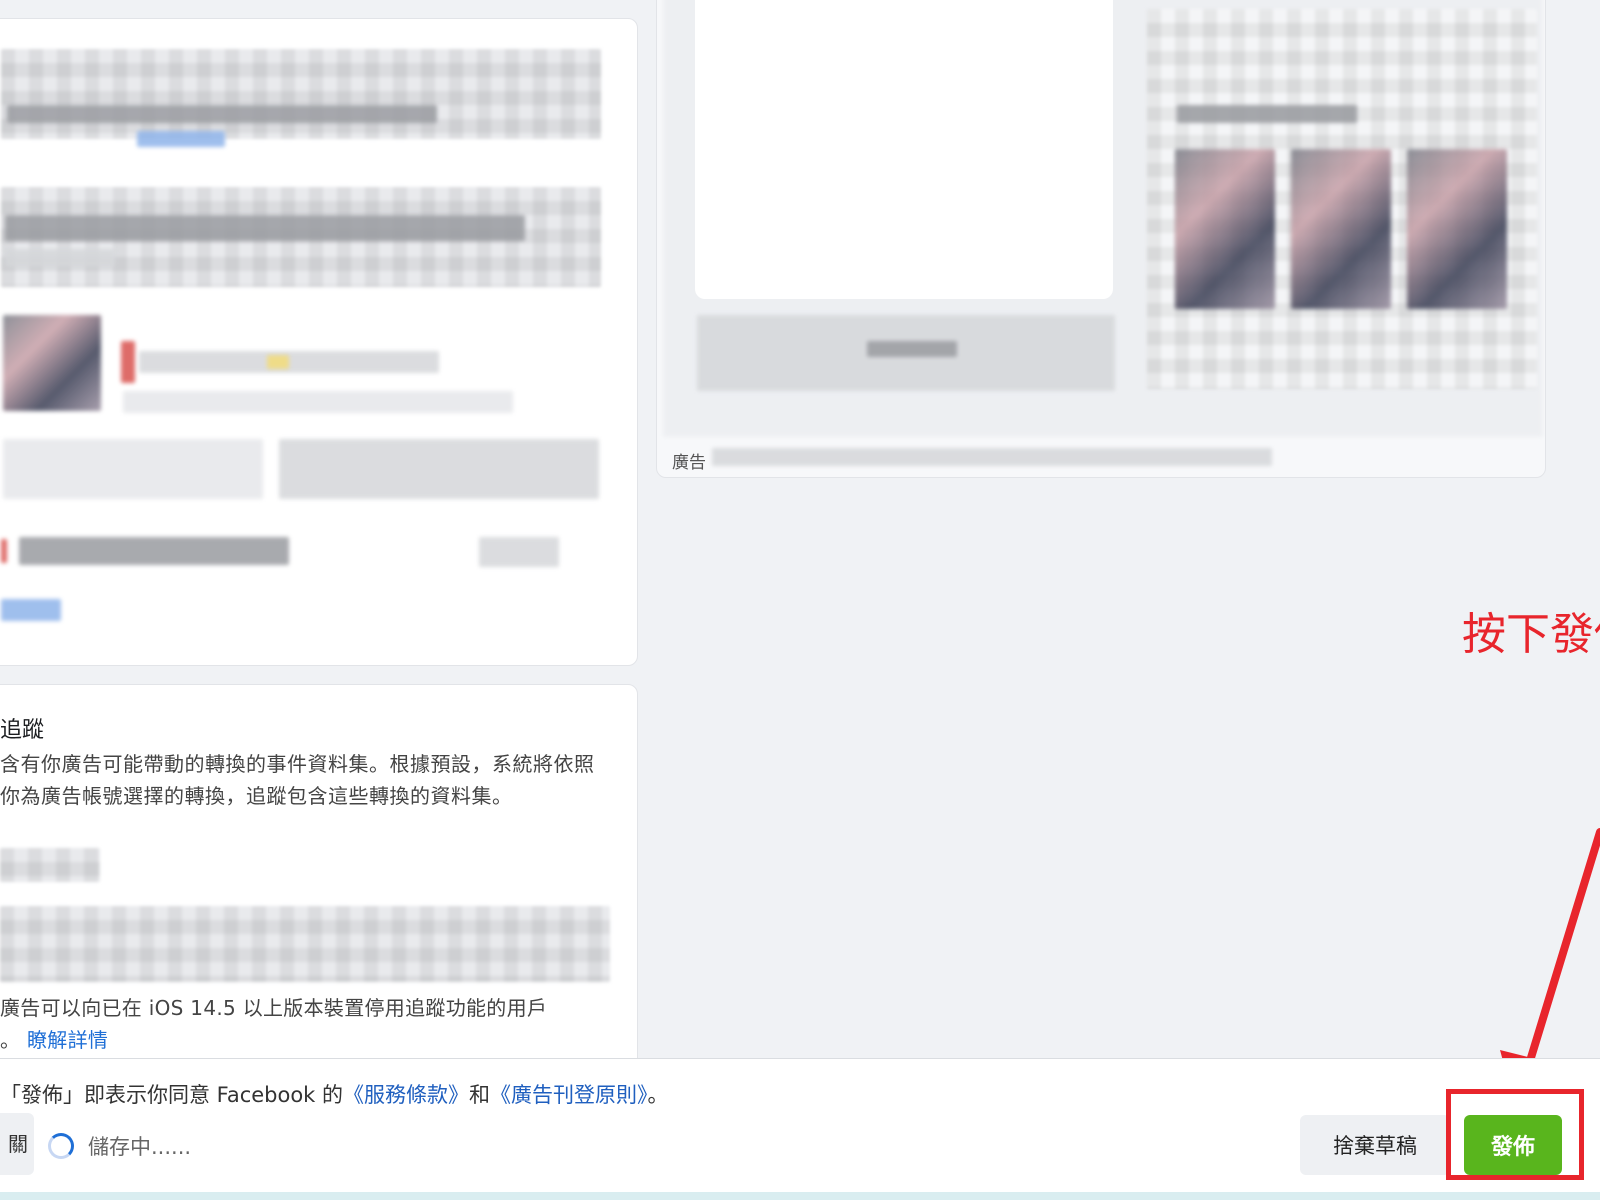  I want to click on terms-and: 和, so click(480, 1095).